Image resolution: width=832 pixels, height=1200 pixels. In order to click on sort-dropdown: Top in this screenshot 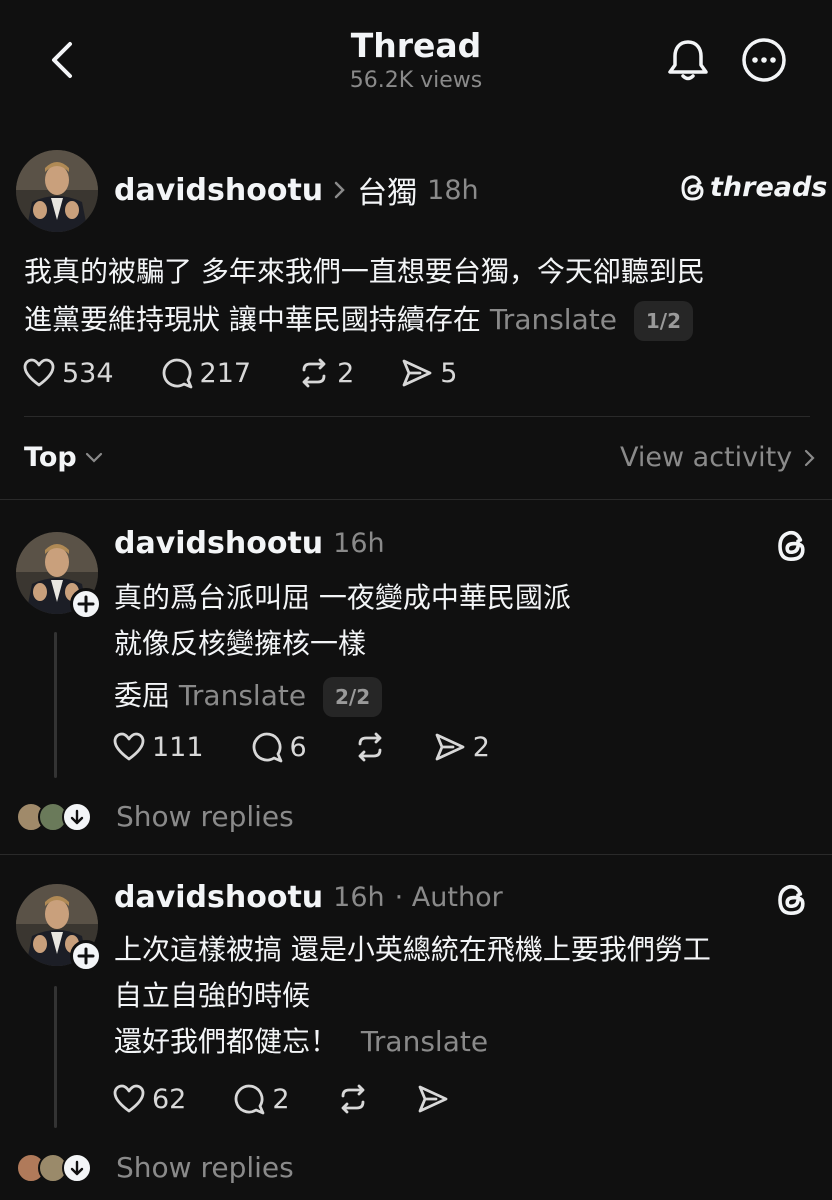, I will do `click(63, 457)`.